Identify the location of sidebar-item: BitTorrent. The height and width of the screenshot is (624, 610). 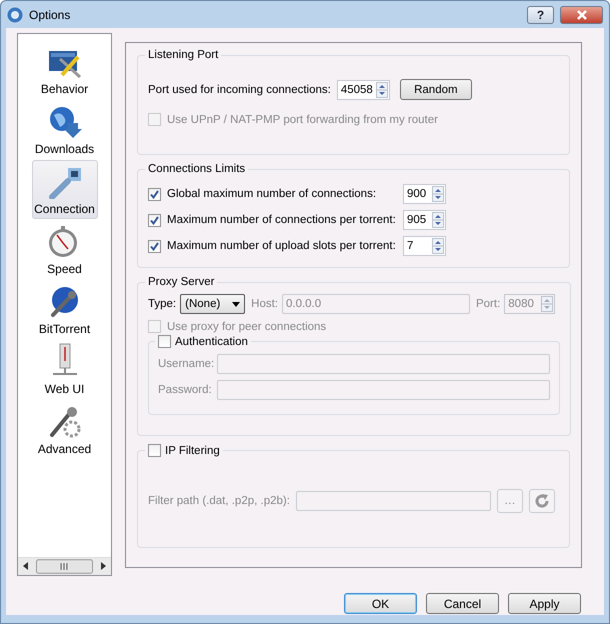
(65, 309).